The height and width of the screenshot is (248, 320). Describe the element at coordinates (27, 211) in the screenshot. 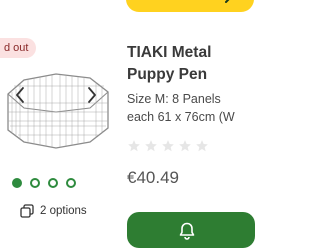

I see `variants-icon` at that location.